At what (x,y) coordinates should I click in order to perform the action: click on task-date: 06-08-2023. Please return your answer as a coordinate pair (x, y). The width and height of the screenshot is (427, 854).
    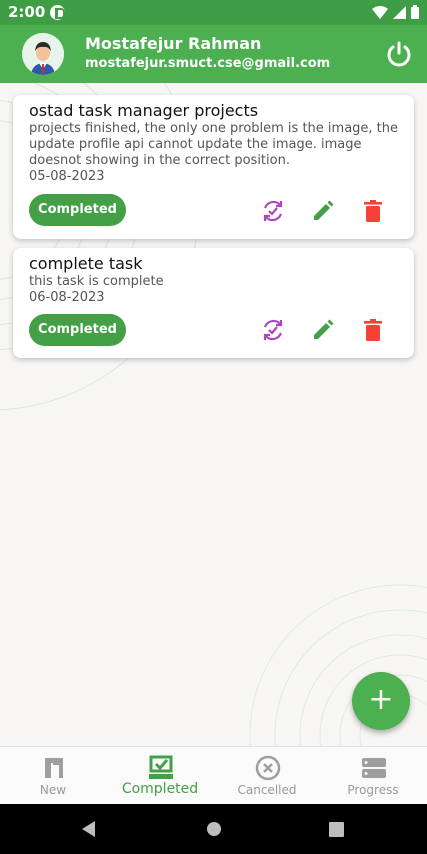
    Looking at the image, I should click on (67, 297).